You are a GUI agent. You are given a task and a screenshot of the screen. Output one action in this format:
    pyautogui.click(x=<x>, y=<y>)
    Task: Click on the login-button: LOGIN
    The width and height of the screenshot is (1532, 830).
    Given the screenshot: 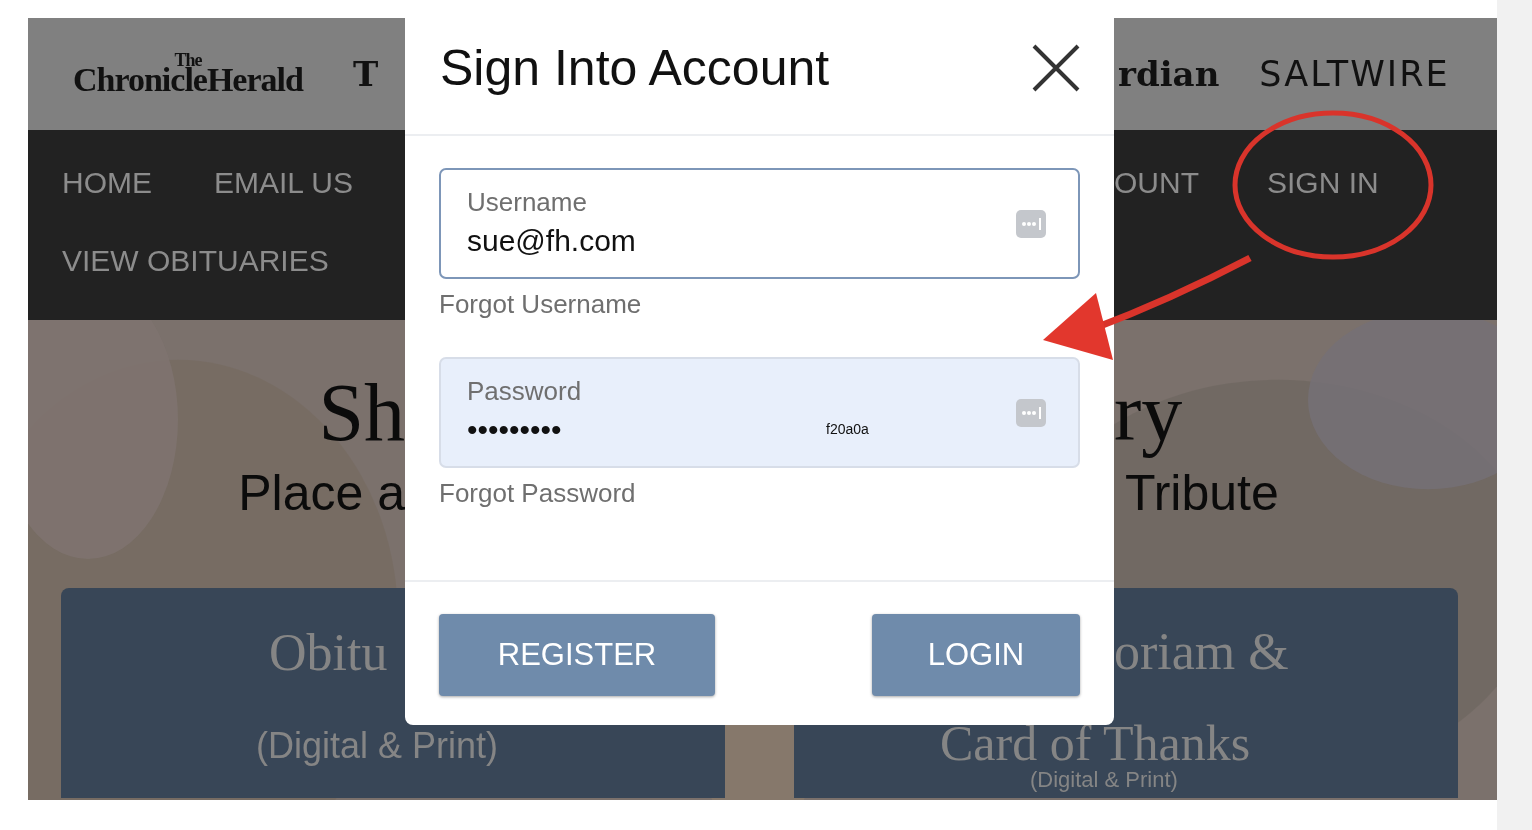 What is the action you would take?
    pyautogui.click(x=976, y=655)
    